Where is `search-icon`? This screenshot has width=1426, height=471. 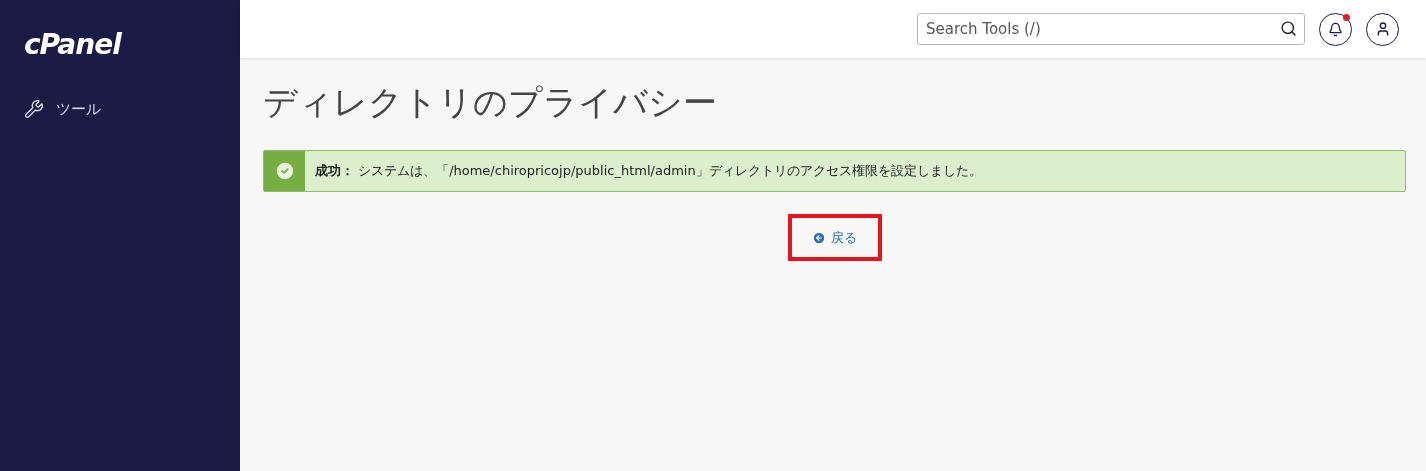
search-icon is located at coordinates (1288, 28).